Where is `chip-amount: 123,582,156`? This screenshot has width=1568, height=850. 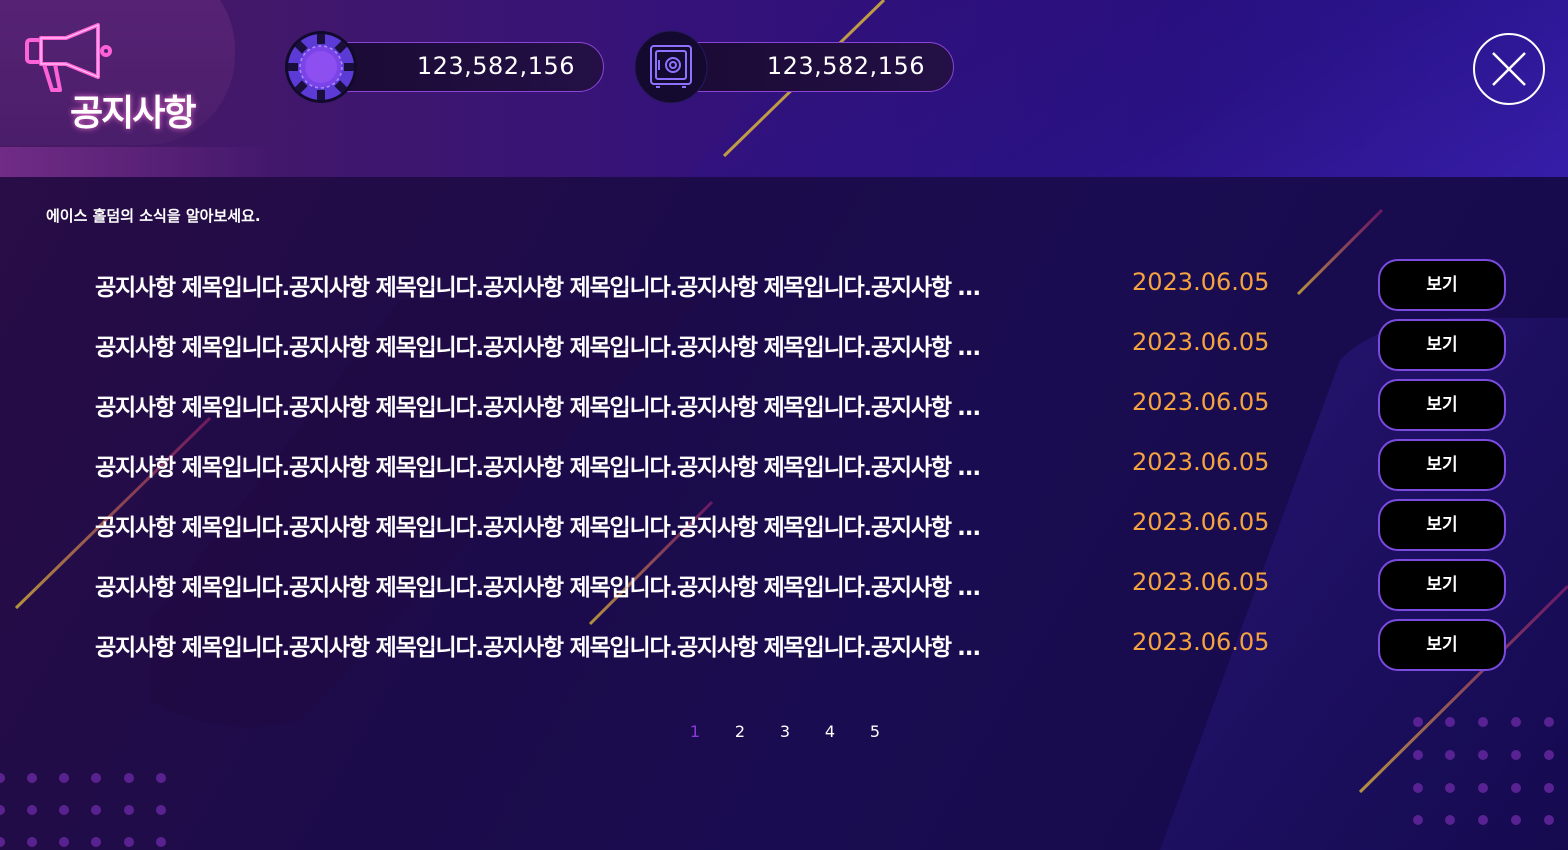
chip-amount: 123,582,156 is located at coordinates (495, 66).